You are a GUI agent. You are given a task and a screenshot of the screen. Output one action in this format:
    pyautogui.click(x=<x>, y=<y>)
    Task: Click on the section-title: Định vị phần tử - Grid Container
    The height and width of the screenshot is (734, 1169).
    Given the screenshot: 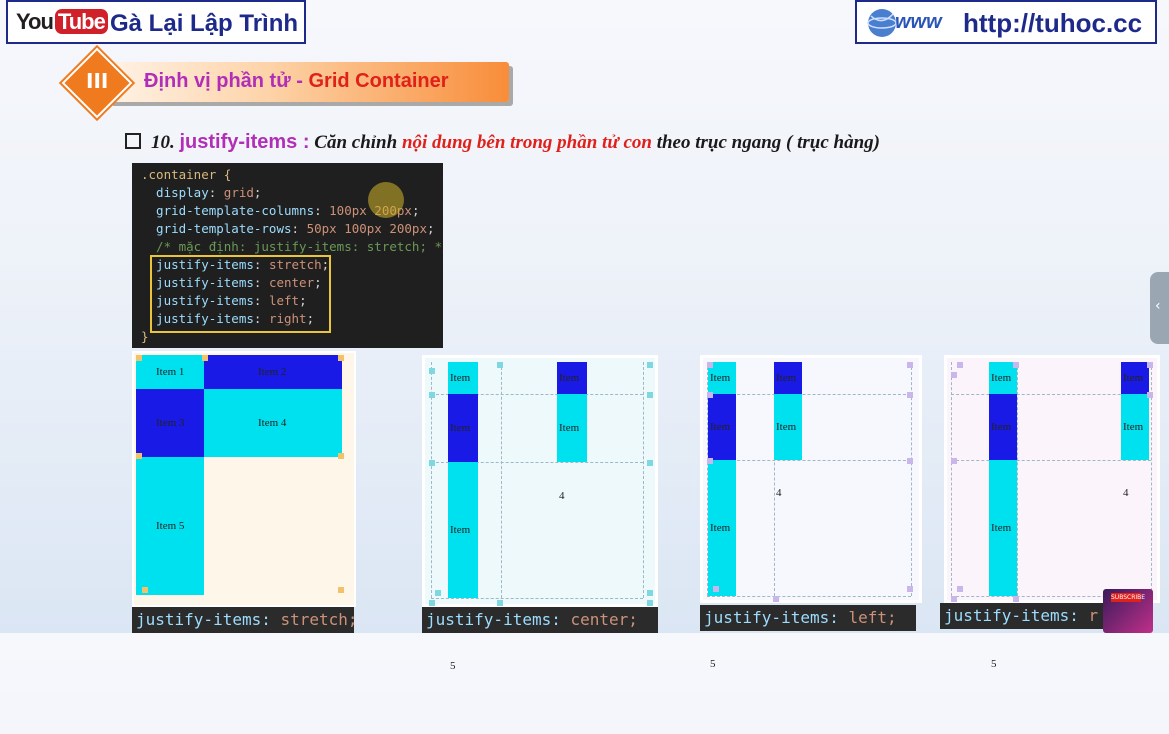 What is the action you would take?
    pyautogui.click(x=296, y=81)
    